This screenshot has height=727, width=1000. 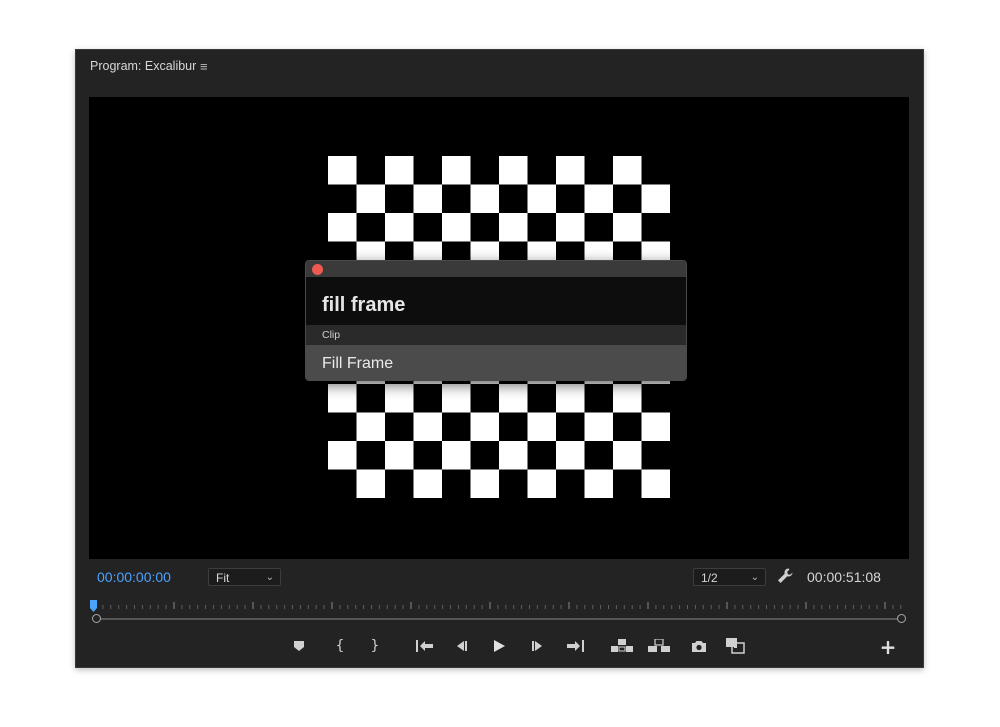 What do you see at coordinates (496, 320) in the screenshot?
I see `command-palette: Clip Fill Frame` at bounding box center [496, 320].